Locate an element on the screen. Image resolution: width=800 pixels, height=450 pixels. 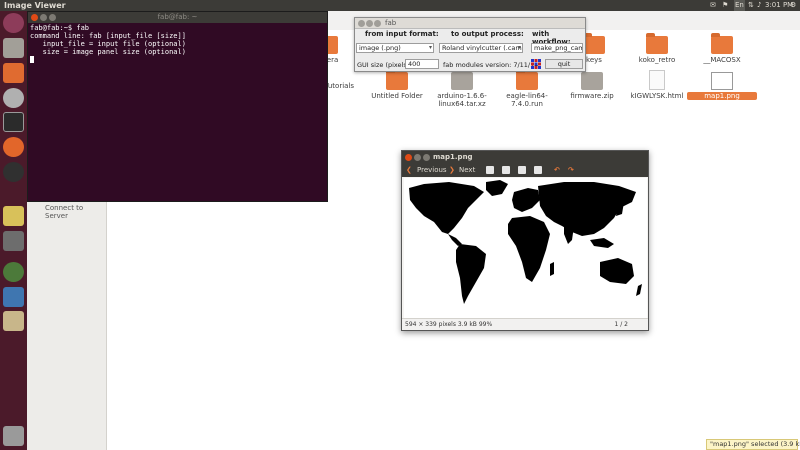
connect-to-server-item: Connect to Server is located at coordinates (75, 212).